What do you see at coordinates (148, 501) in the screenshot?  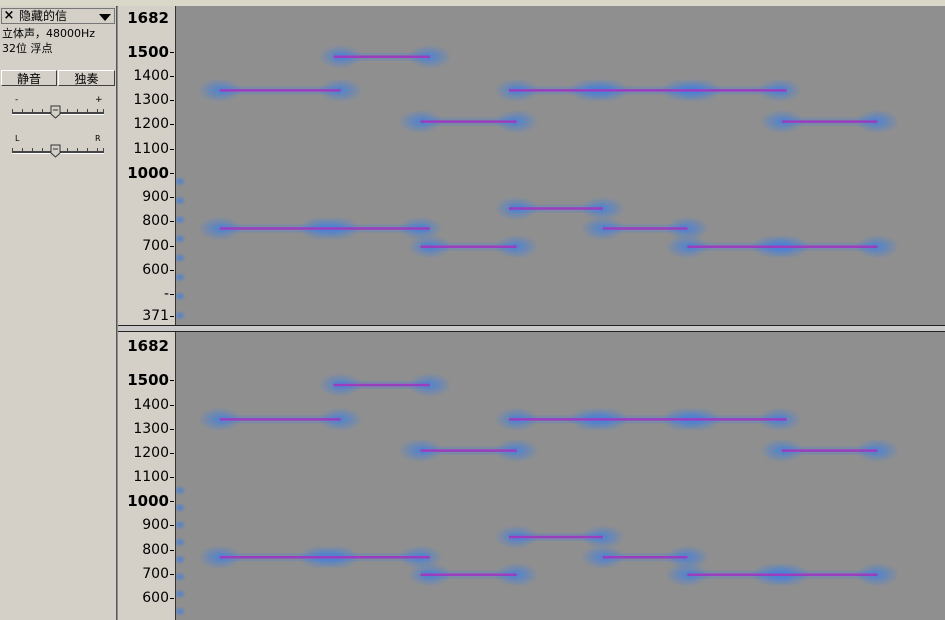 I see `ruler-right-tick-label: 1000` at bounding box center [148, 501].